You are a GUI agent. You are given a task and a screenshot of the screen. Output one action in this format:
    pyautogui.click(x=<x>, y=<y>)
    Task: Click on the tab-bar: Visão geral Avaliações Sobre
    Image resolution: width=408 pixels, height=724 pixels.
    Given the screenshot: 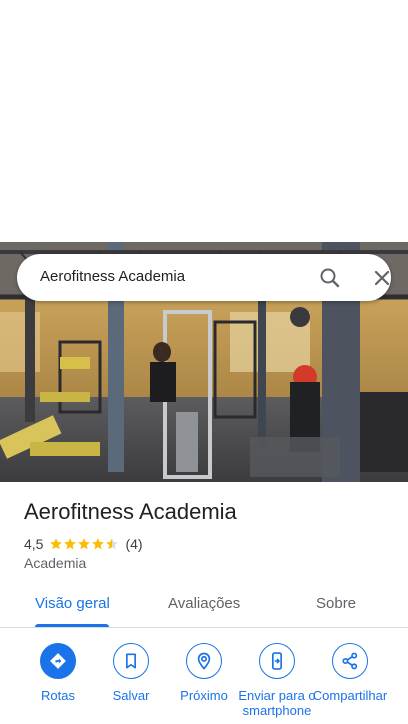 What is the action you would take?
    pyautogui.click(x=204, y=605)
    